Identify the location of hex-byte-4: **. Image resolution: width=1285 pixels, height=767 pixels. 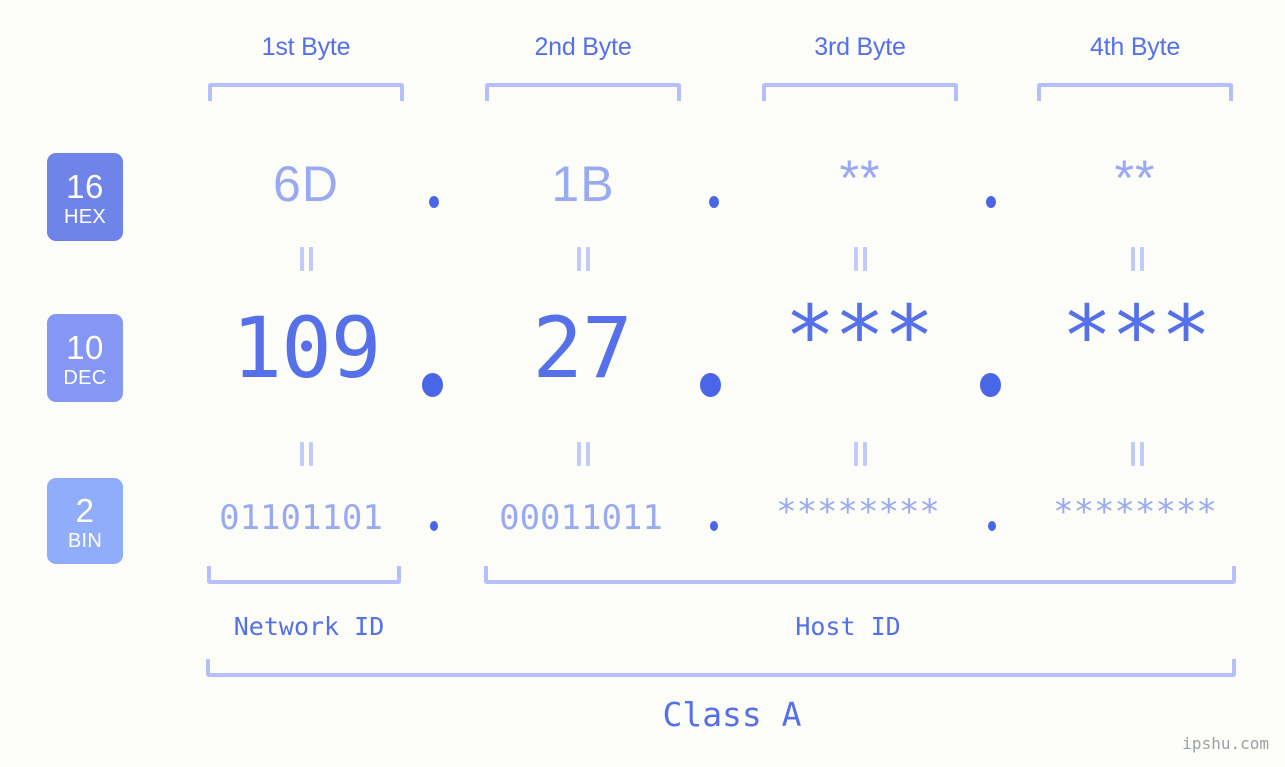
(1135, 178).